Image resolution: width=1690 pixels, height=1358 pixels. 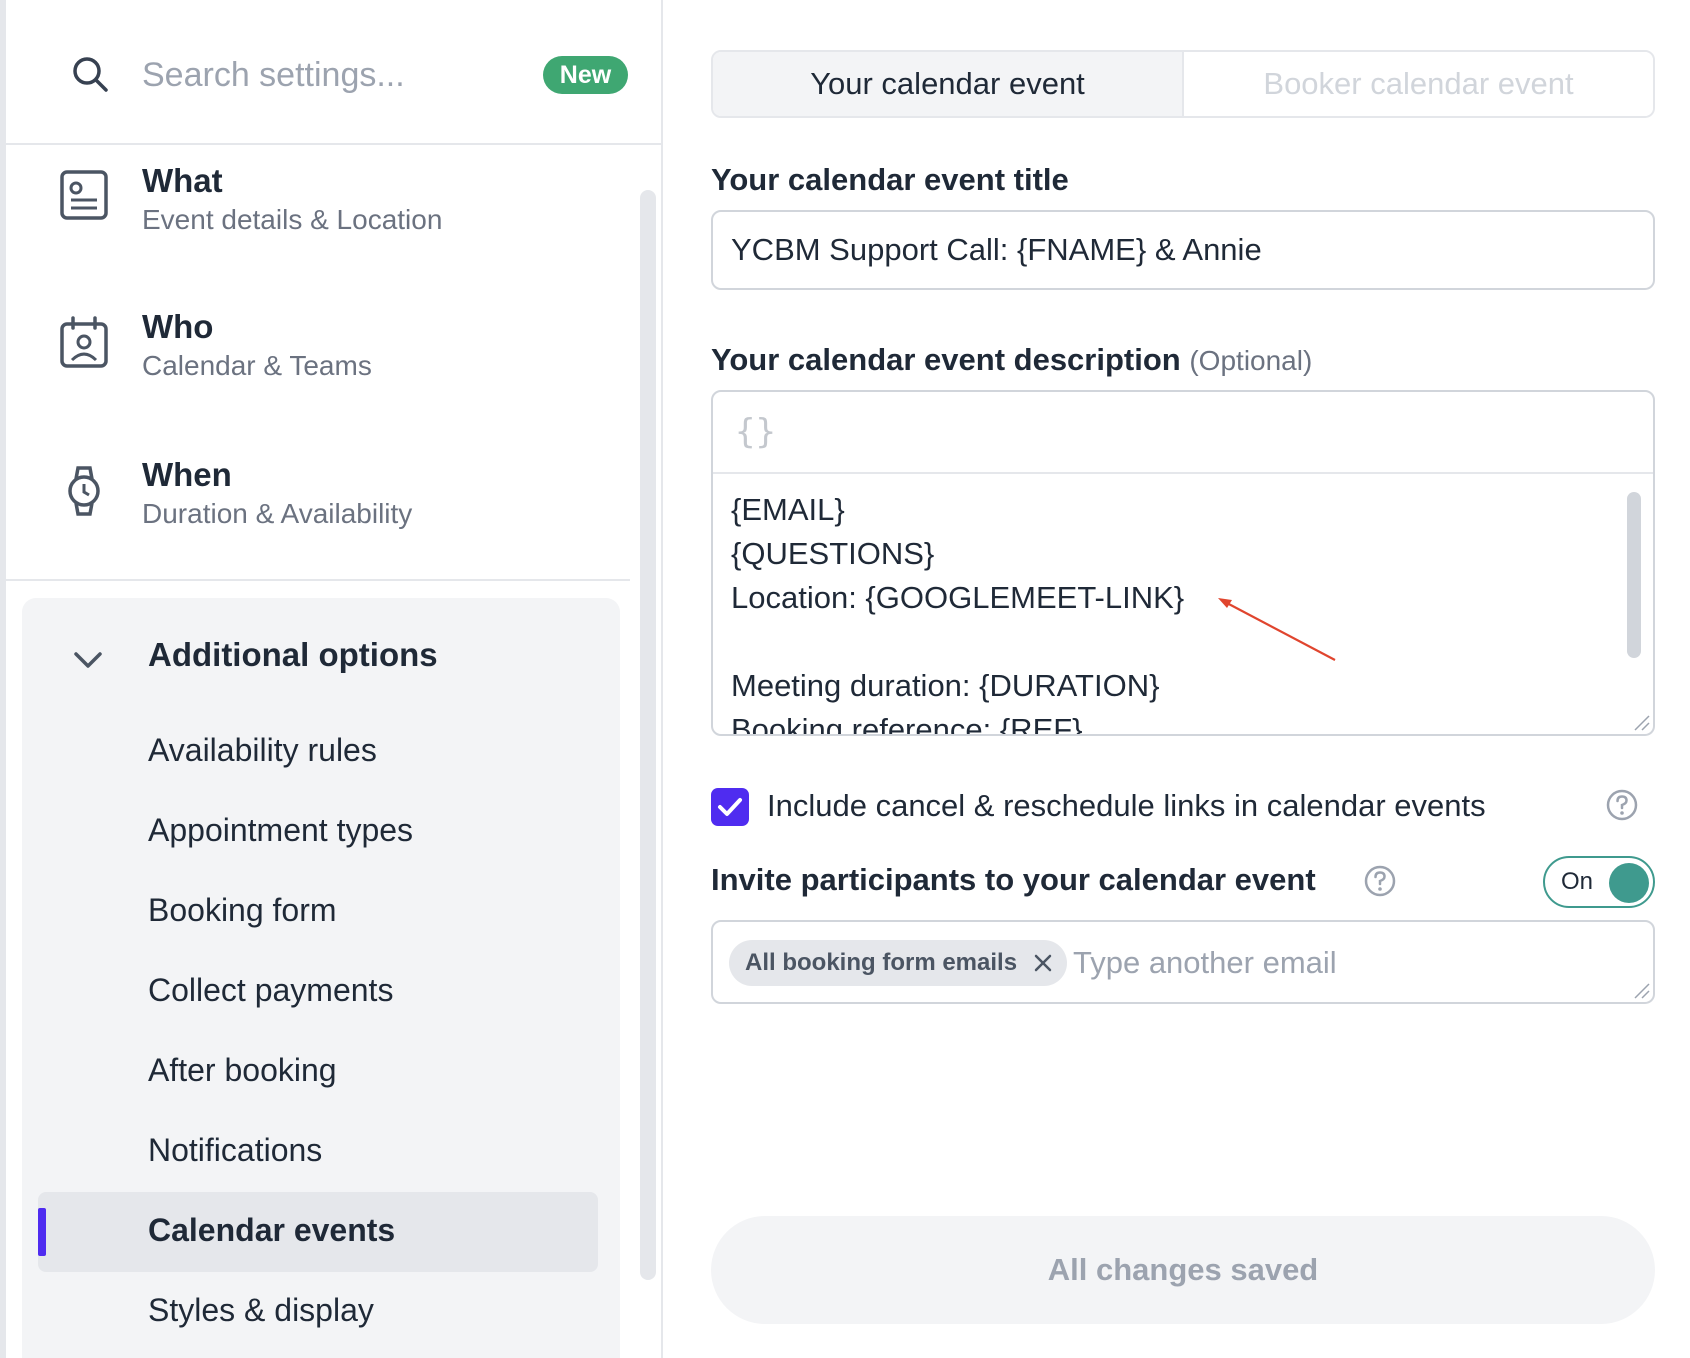 I want to click on sidebar-scrollbar, so click(x=648, y=735).